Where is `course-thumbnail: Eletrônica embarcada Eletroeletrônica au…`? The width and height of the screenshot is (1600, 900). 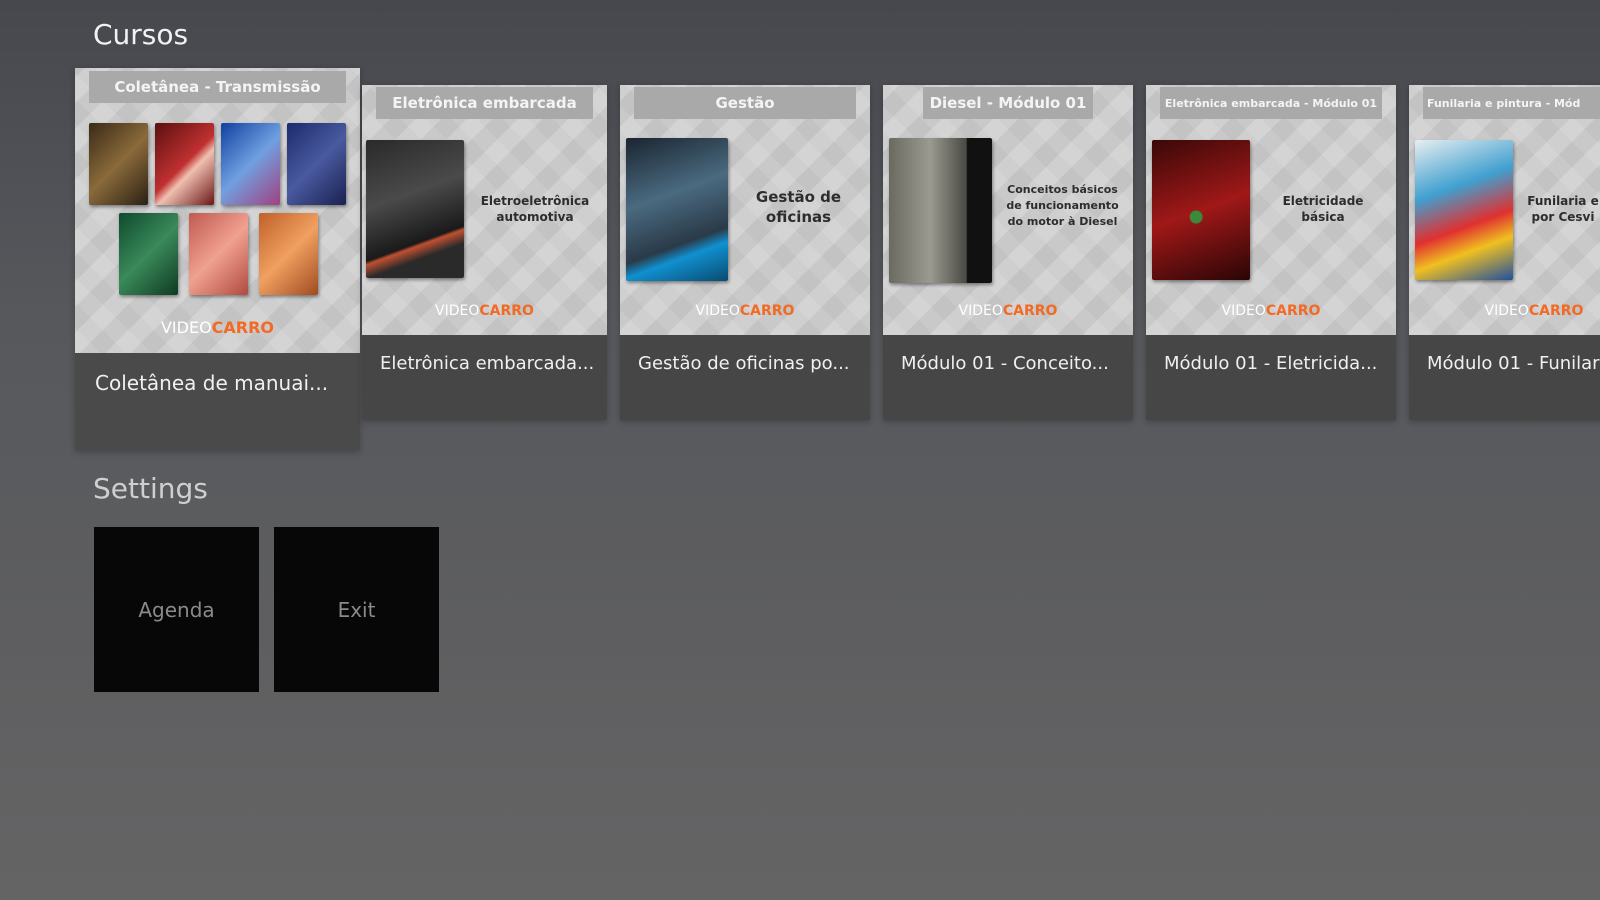 course-thumbnail: Eletrônica embarcada Eletroeletrônica au… is located at coordinates (484, 210).